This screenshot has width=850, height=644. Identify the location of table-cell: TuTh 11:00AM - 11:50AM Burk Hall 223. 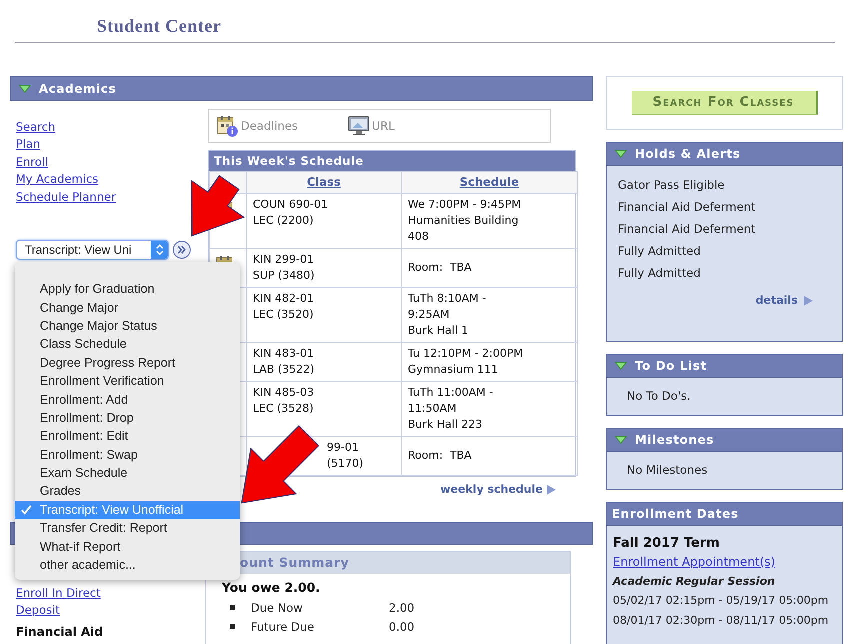
(490, 409).